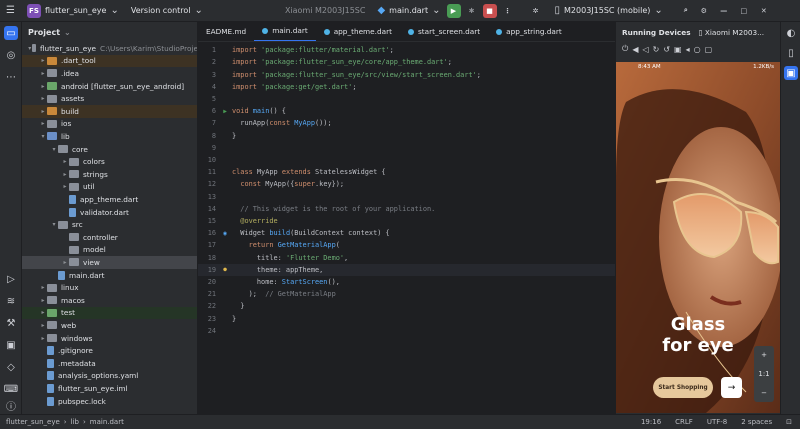 The width and height of the screenshot is (800, 429). I want to click on run-config-label: main.dart, so click(409, 10).